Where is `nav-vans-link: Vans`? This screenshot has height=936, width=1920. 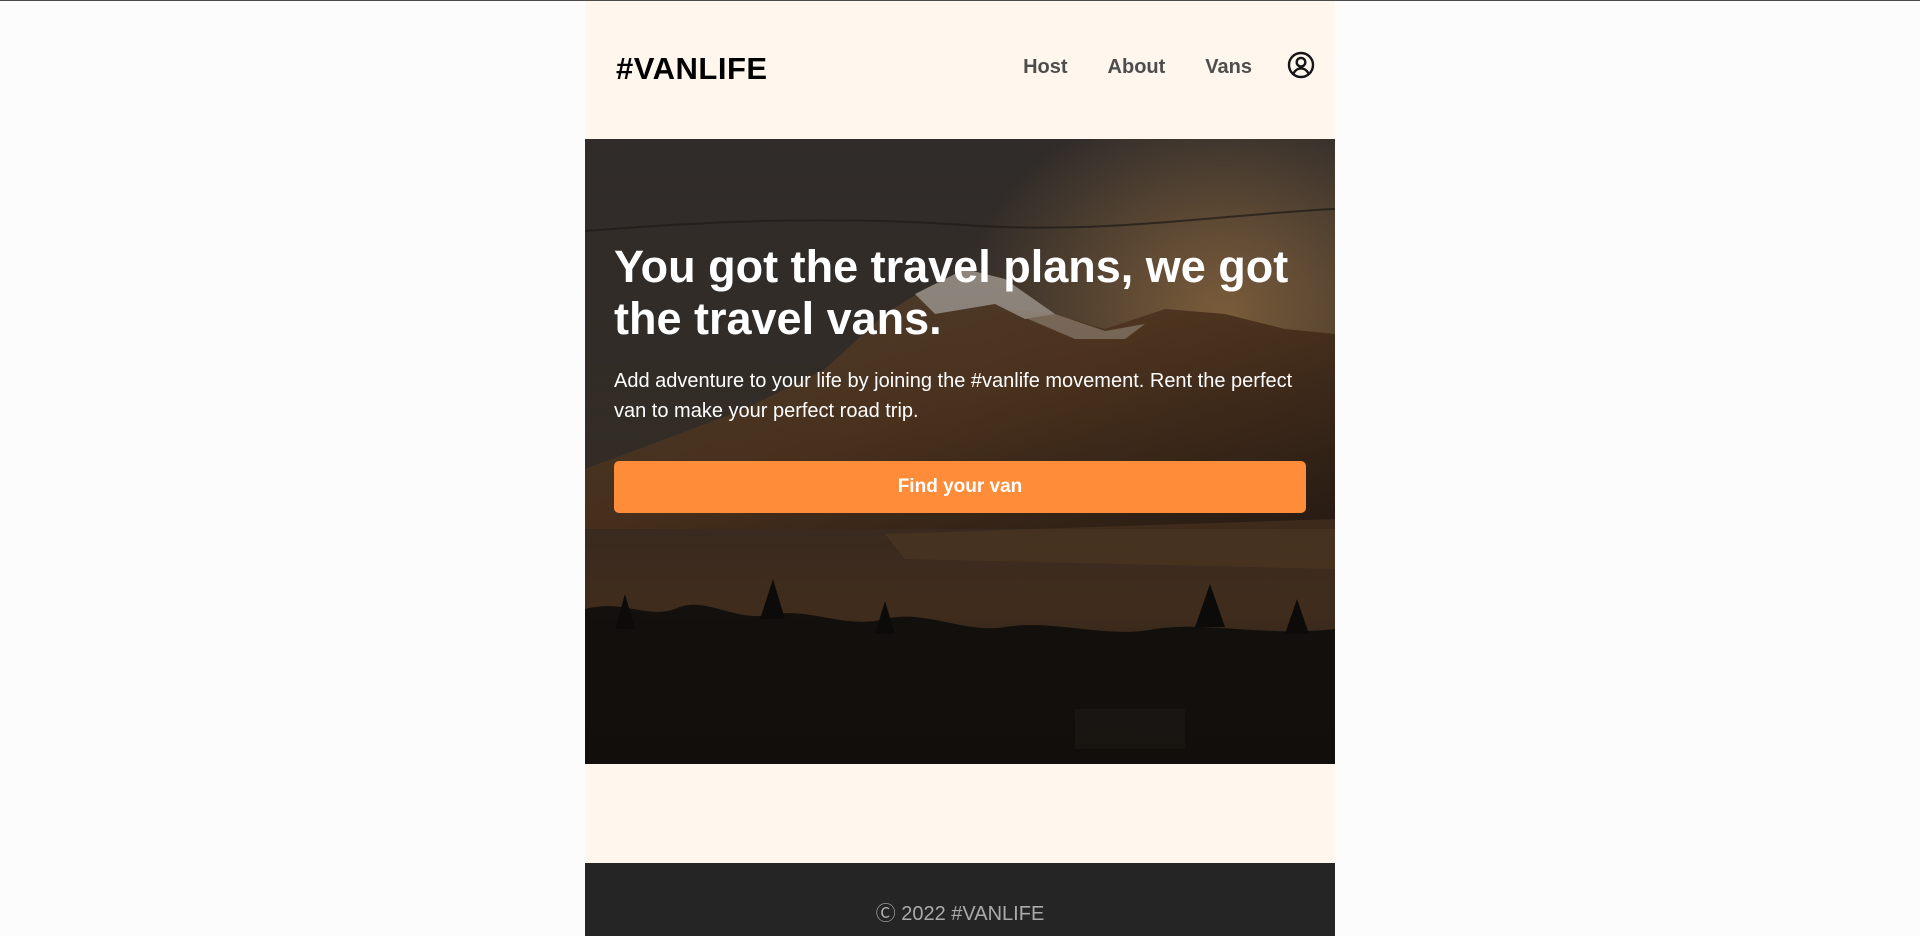
nav-vans-link: Vans is located at coordinates (1228, 67).